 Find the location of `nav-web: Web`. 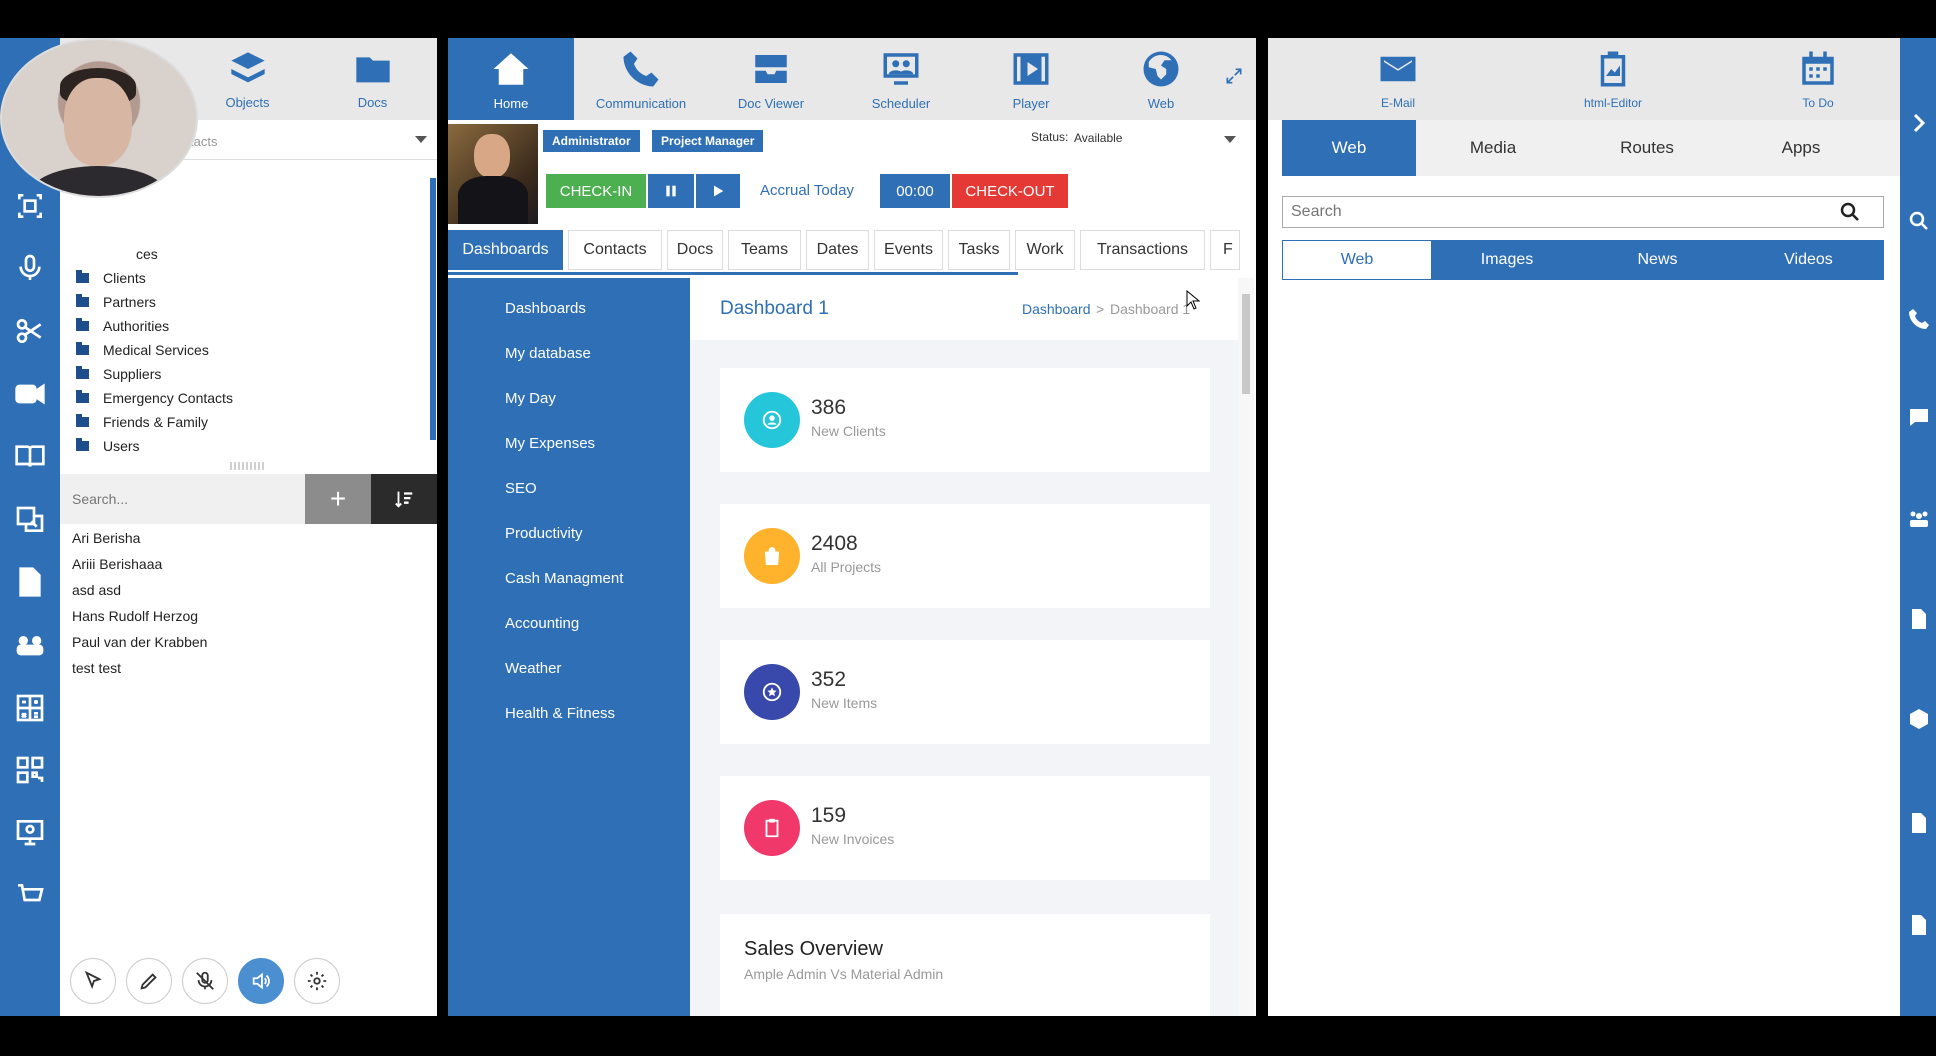

nav-web: Web is located at coordinates (1161, 79).